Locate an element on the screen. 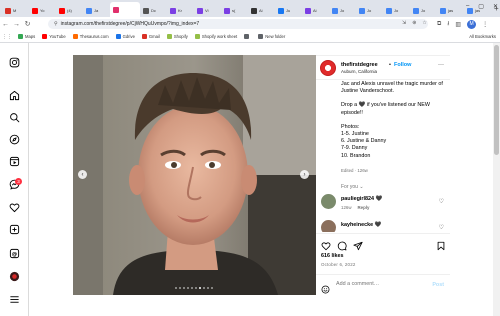  bookmark-item: New folder is located at coordinates (271, 36).